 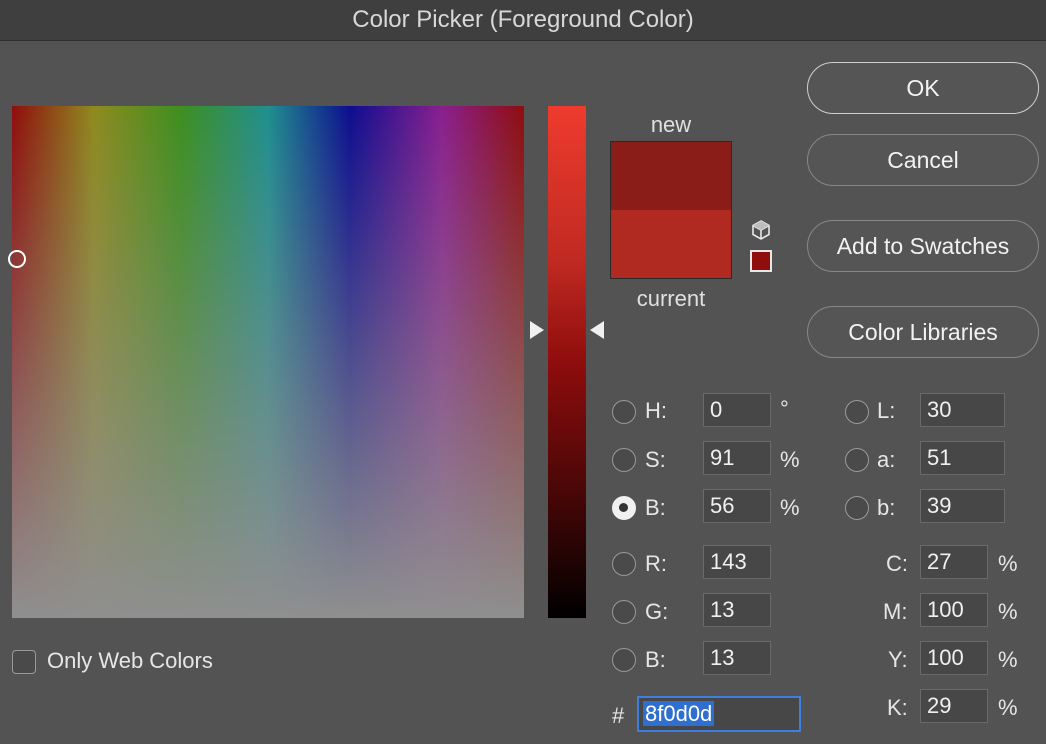 What do you see at coordinates (895, 611) in the screenshot?
I see `magenta-label: M:` at bounding box center [895, 611].